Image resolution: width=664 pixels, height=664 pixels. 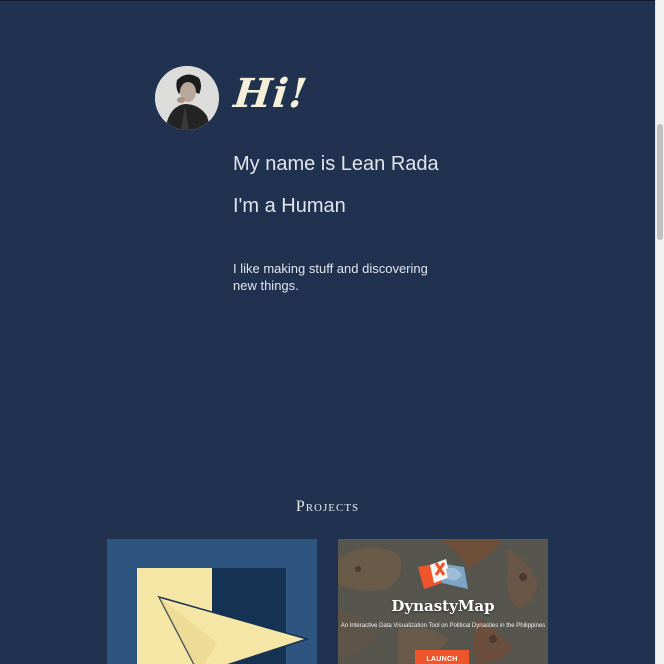 I want to click on top-border, so click(x=327, y=0).